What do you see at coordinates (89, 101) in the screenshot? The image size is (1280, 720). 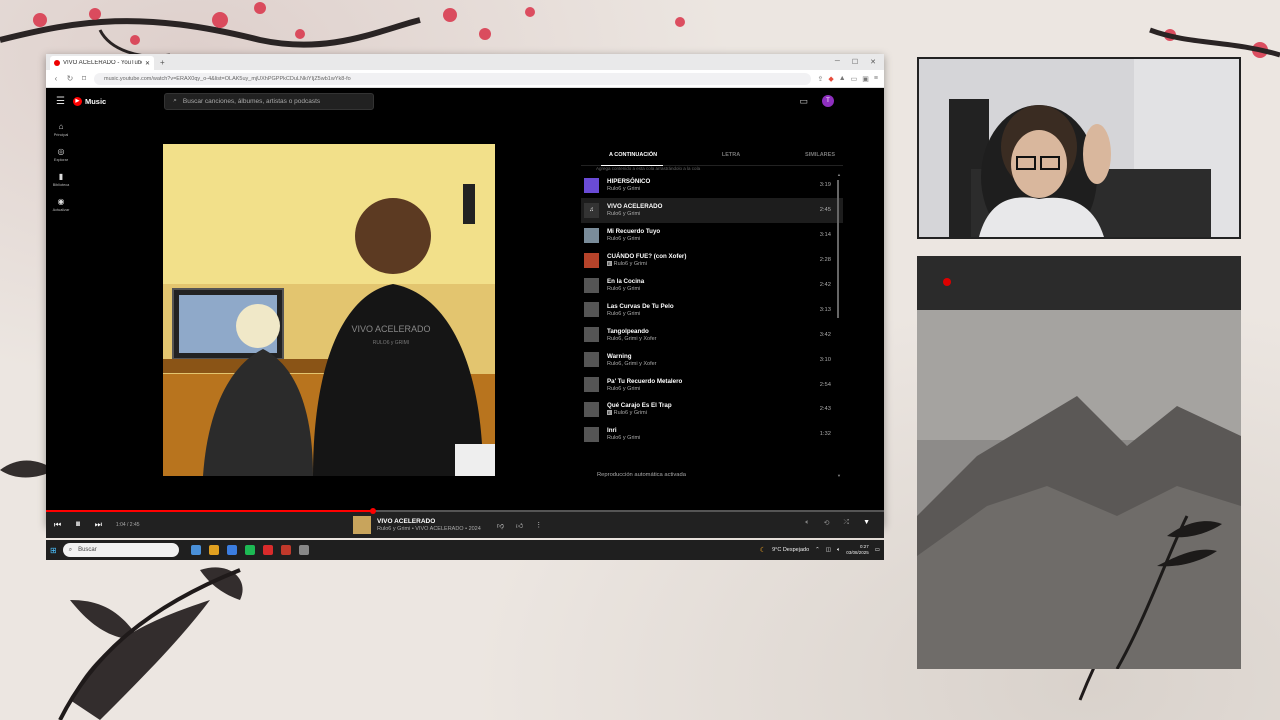 I see `ytmusic-logo: ▶ Music` at bounding box center [89, 101].